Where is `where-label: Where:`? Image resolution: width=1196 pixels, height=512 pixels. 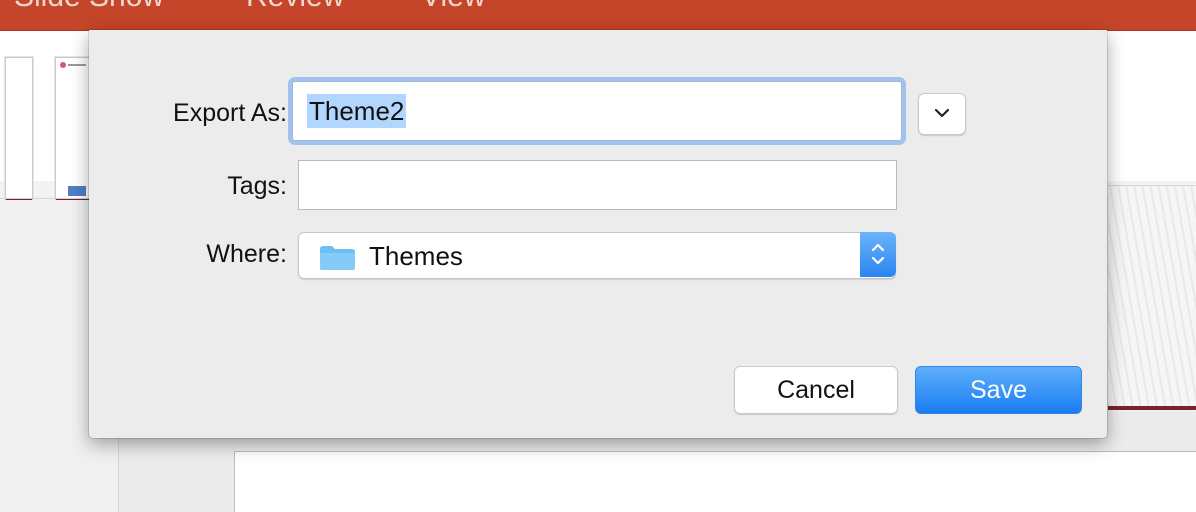
where-label: Where: is located at coordinates (246, 254).